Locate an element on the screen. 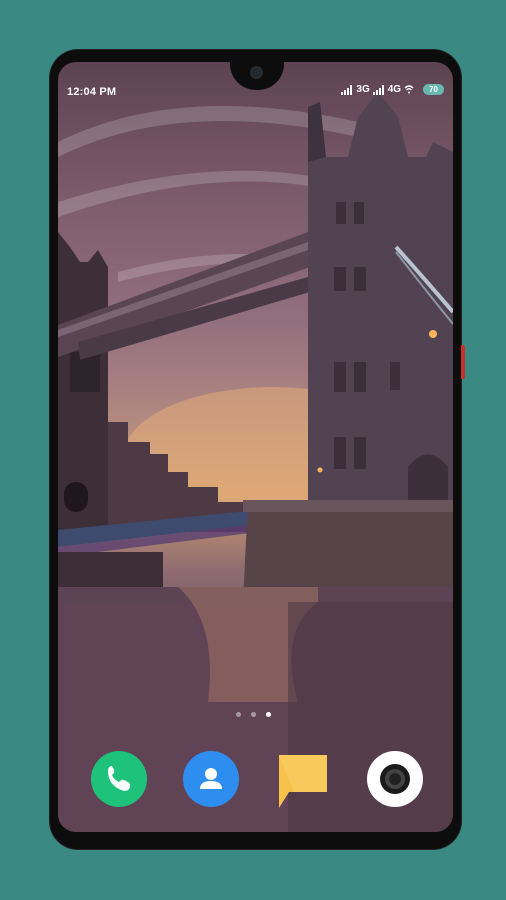 This screenshot has width=506, height=900. battery-indicator: 70 is located at coordinates (433, 89).